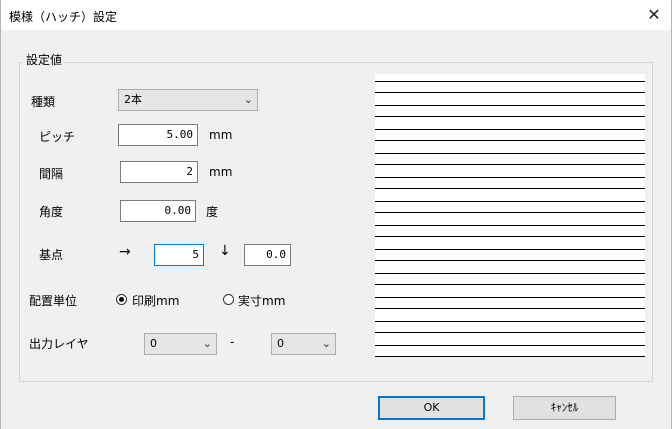  I want to click on pitch-label: ピッチ, so click(57, 137).